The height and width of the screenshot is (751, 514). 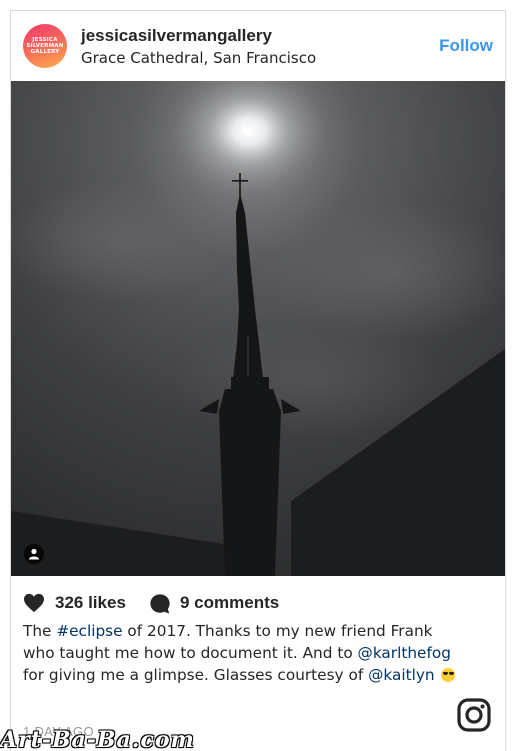 What do you see at coordinates (176, 36) in the screenshot?
I see `username-link: jessicasilvermangallery` at bounding box center [176, 36].